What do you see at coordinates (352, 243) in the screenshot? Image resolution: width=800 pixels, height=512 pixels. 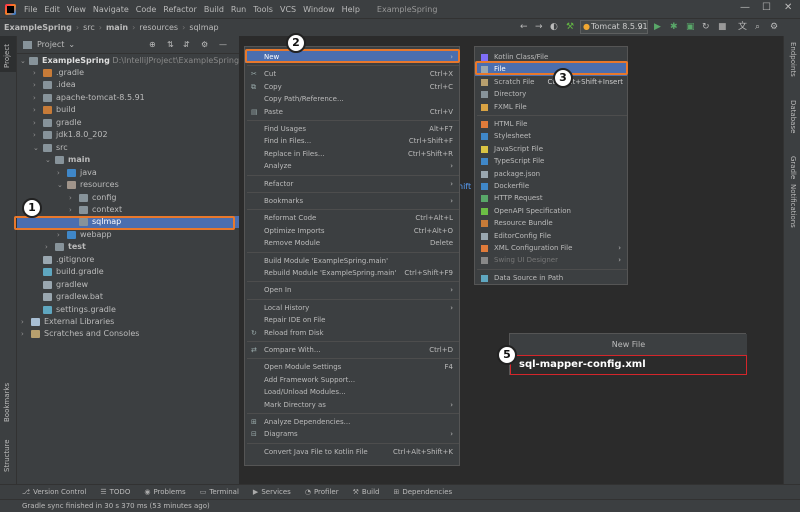 I see `context-menu-item-remove-module: Remove Module Delete` at bounding box center [352, 243].